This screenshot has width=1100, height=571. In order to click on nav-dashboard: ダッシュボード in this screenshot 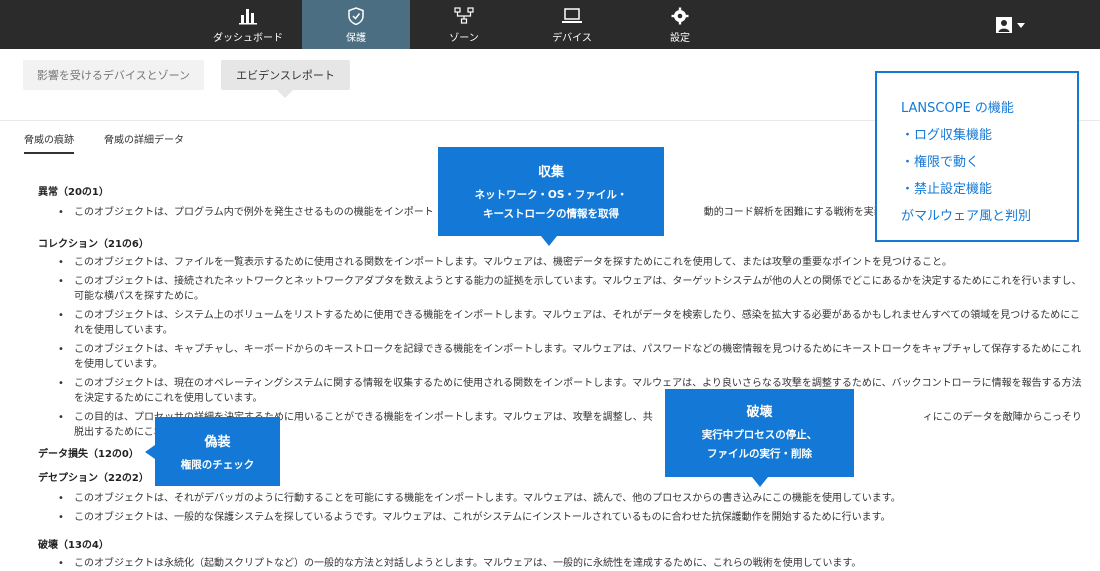, I will do `click(248, 24)`.